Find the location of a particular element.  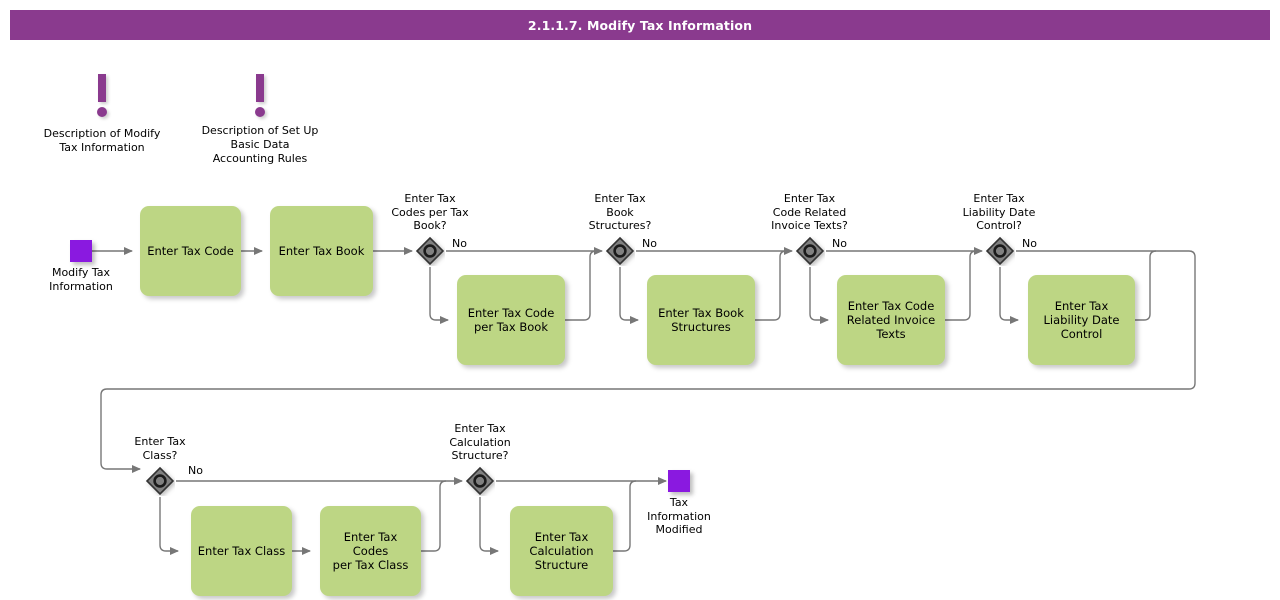

task-enter-tax-calculation-structure: Enter Tax Calculation Structure is located at coordinates (561, 551).